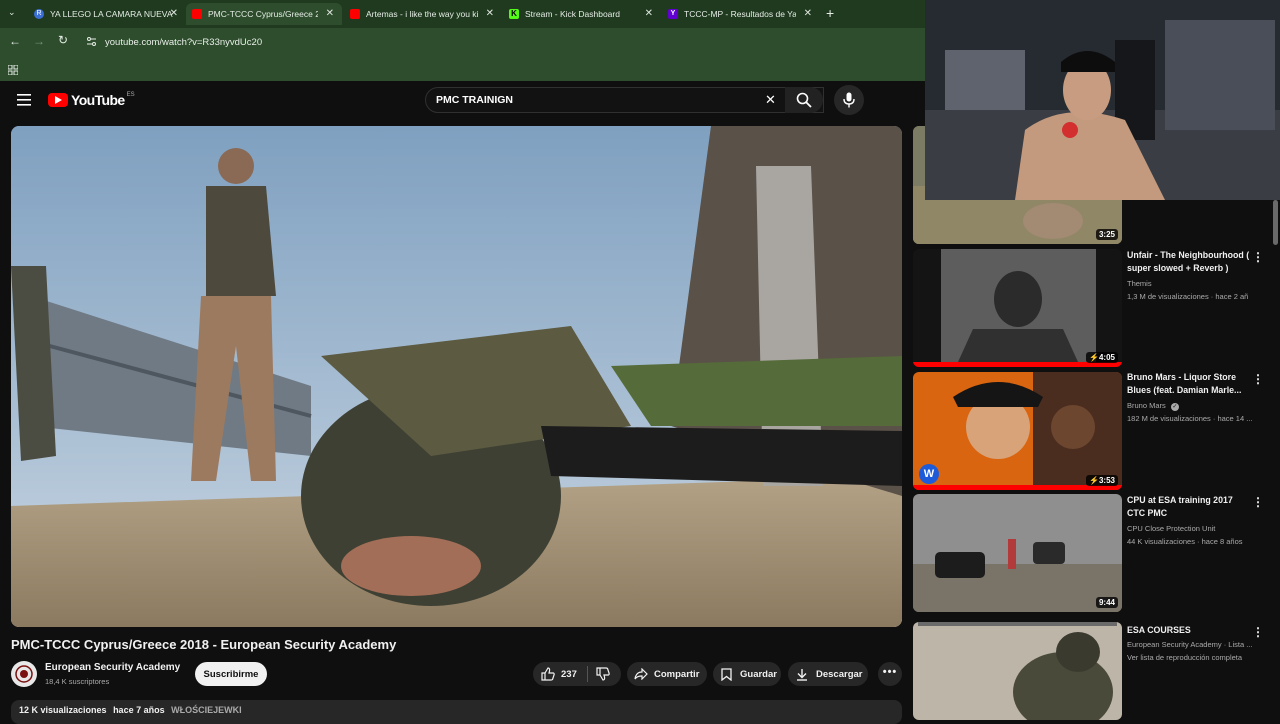  What do you see at coordinates (830, 13) in the screenshot?
I see `new-tab-plus-icon: +` at bounding box center [830, 13].